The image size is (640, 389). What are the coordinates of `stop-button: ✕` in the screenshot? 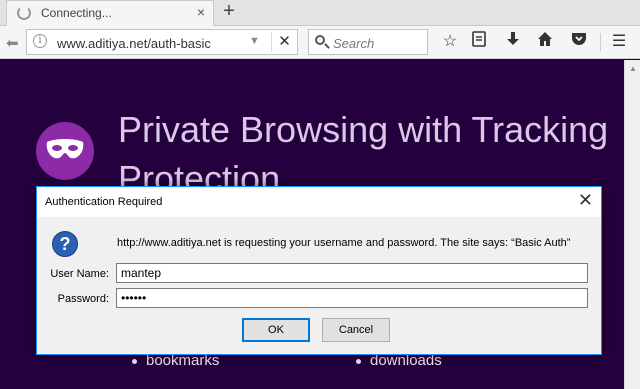 It's located at (284, 42).